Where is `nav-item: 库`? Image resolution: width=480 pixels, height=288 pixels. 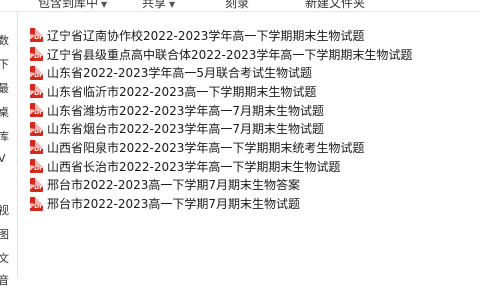 nav-item: 库 is located at coordinates (6, 136).